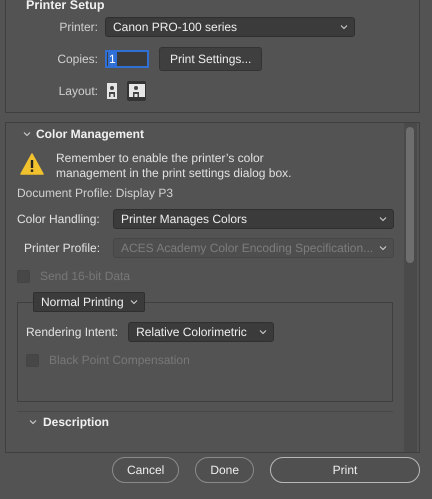 The height and width of the screenshot is (499, 432). What do you see at coordinates (136, 91) in the screenshot?
I see `layout-option` at bounding box center [136, 91].